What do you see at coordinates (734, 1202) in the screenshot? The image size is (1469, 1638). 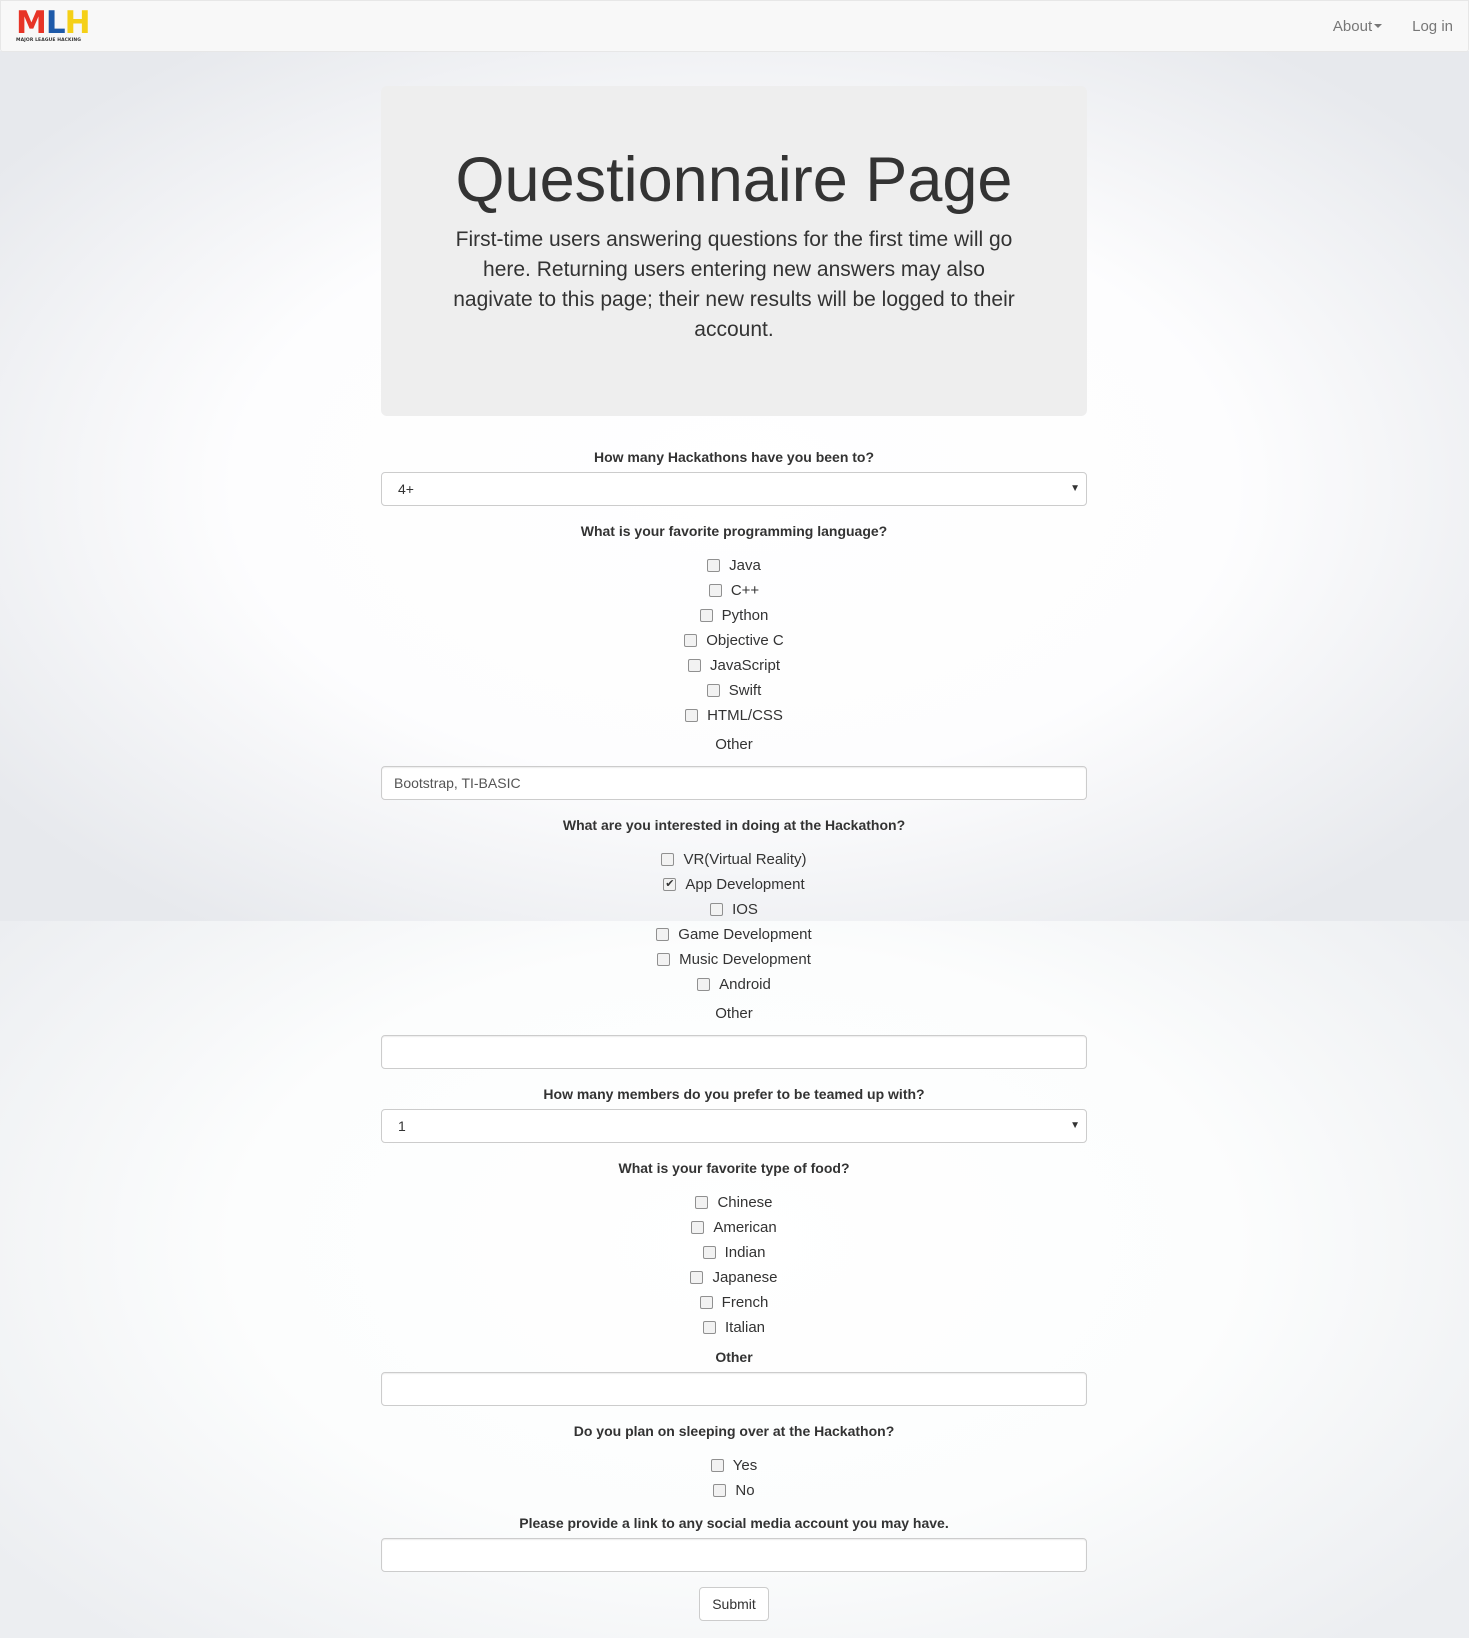 I see `food-option: Chinese` at bounding box center [734, 1202].